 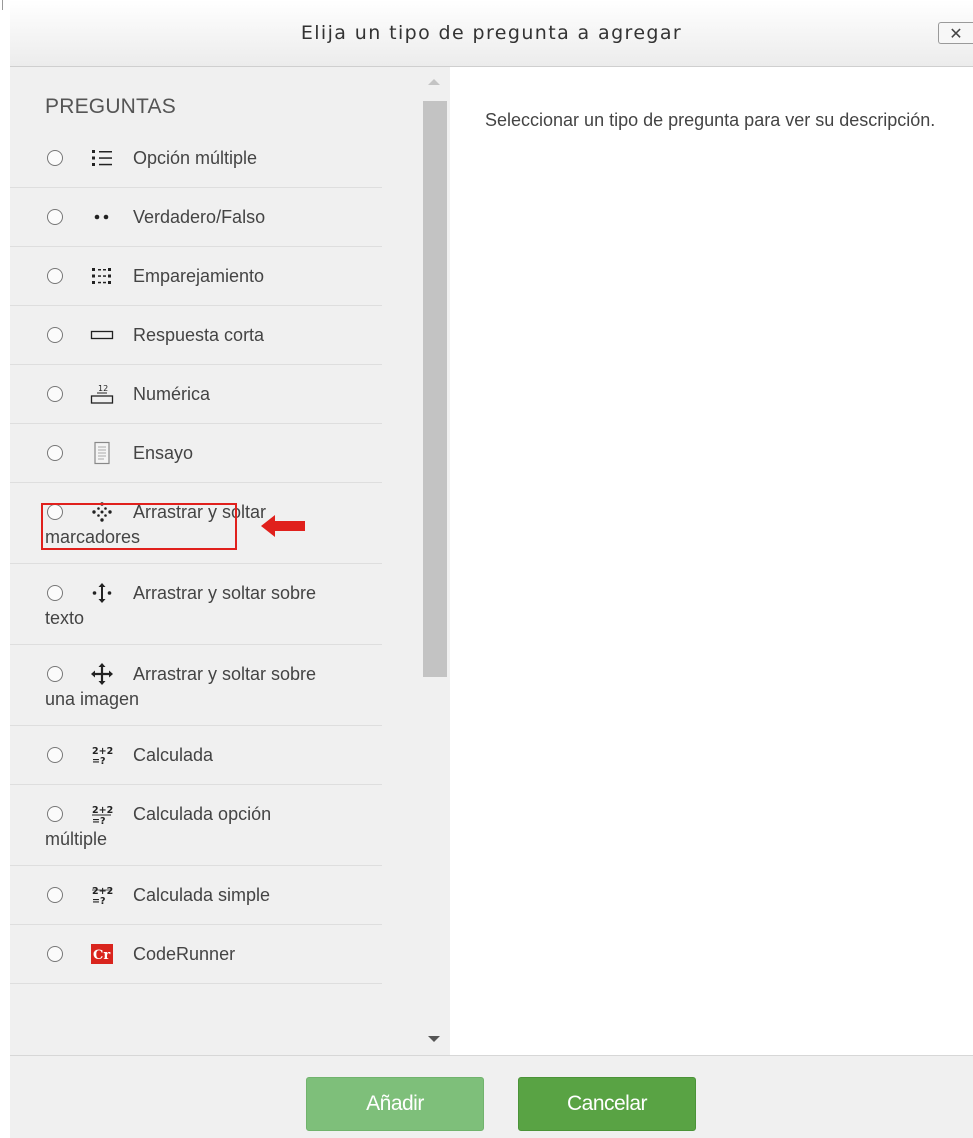 What do you see at coordinates (102, 394) in the screenshot?
I see `numerical-icon: 12` at bounding box center [102, 394].